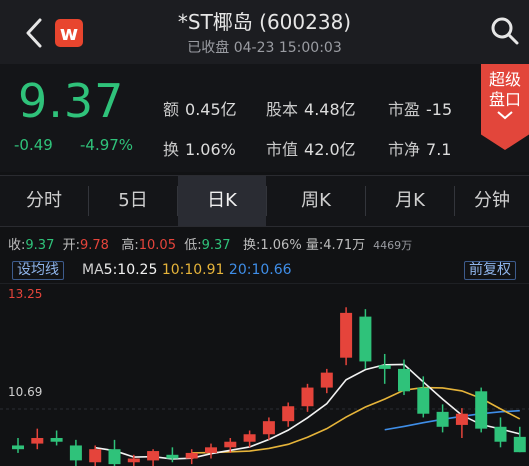  I want to click on ma20-value: 10.66, so click(271, 270).